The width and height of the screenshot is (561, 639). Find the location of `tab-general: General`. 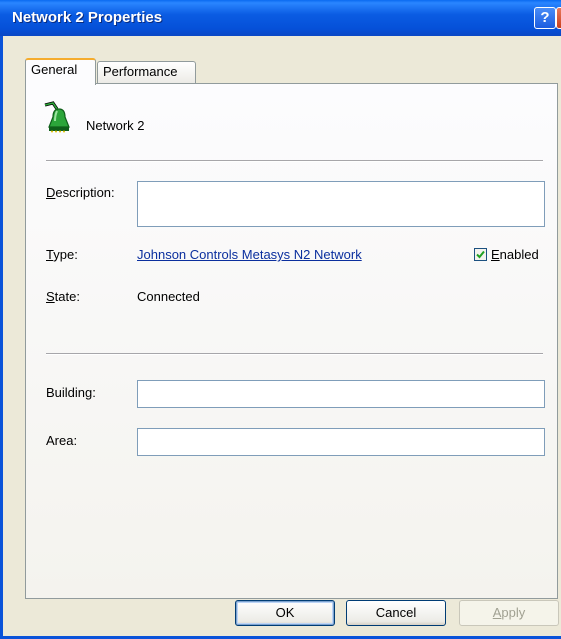

tab-general: General is located at coordinates (60, 71).